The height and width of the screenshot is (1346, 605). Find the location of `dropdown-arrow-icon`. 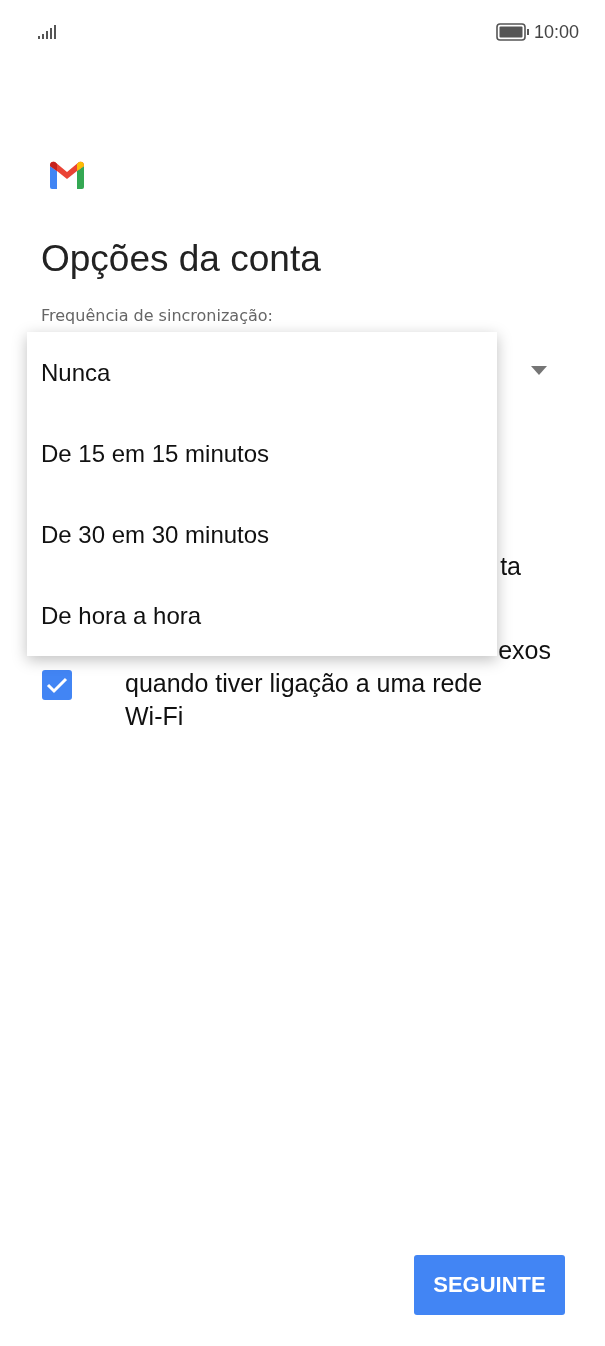

dropdown-arrow-icon is located at coordinates (539, 370).